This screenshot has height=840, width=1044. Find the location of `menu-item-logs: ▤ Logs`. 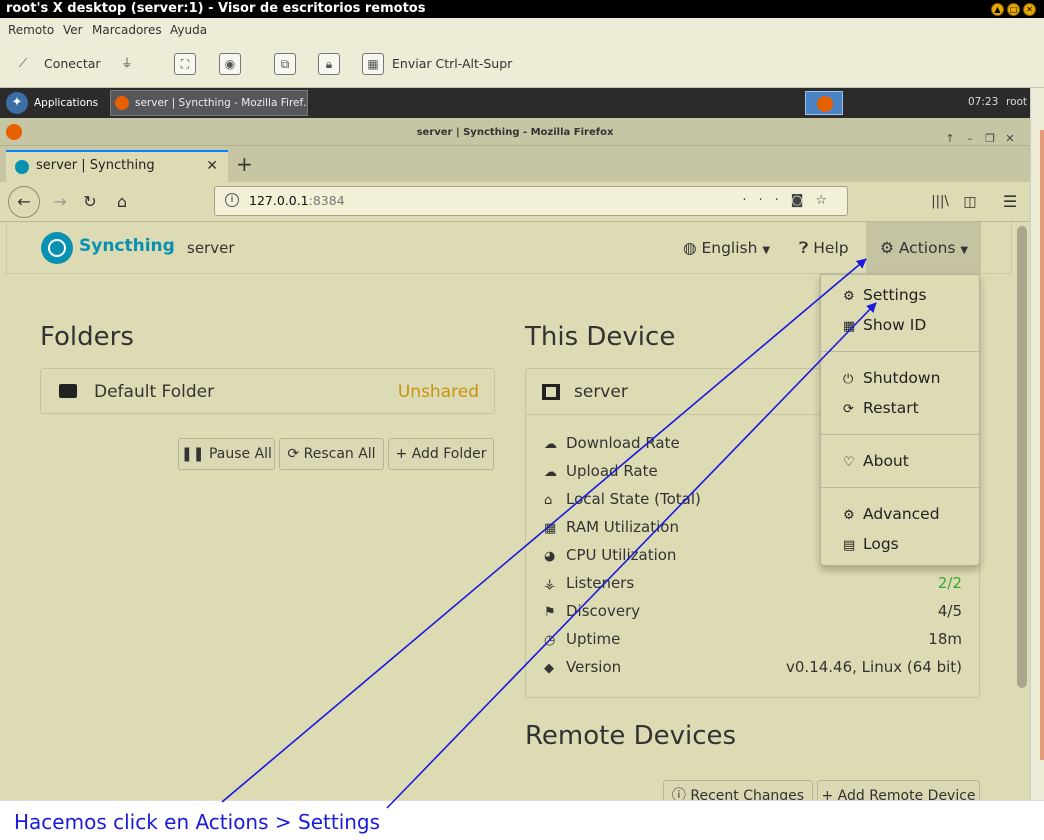

menu-item-logs: ▤ Logs is located at coordinates (871, 544).